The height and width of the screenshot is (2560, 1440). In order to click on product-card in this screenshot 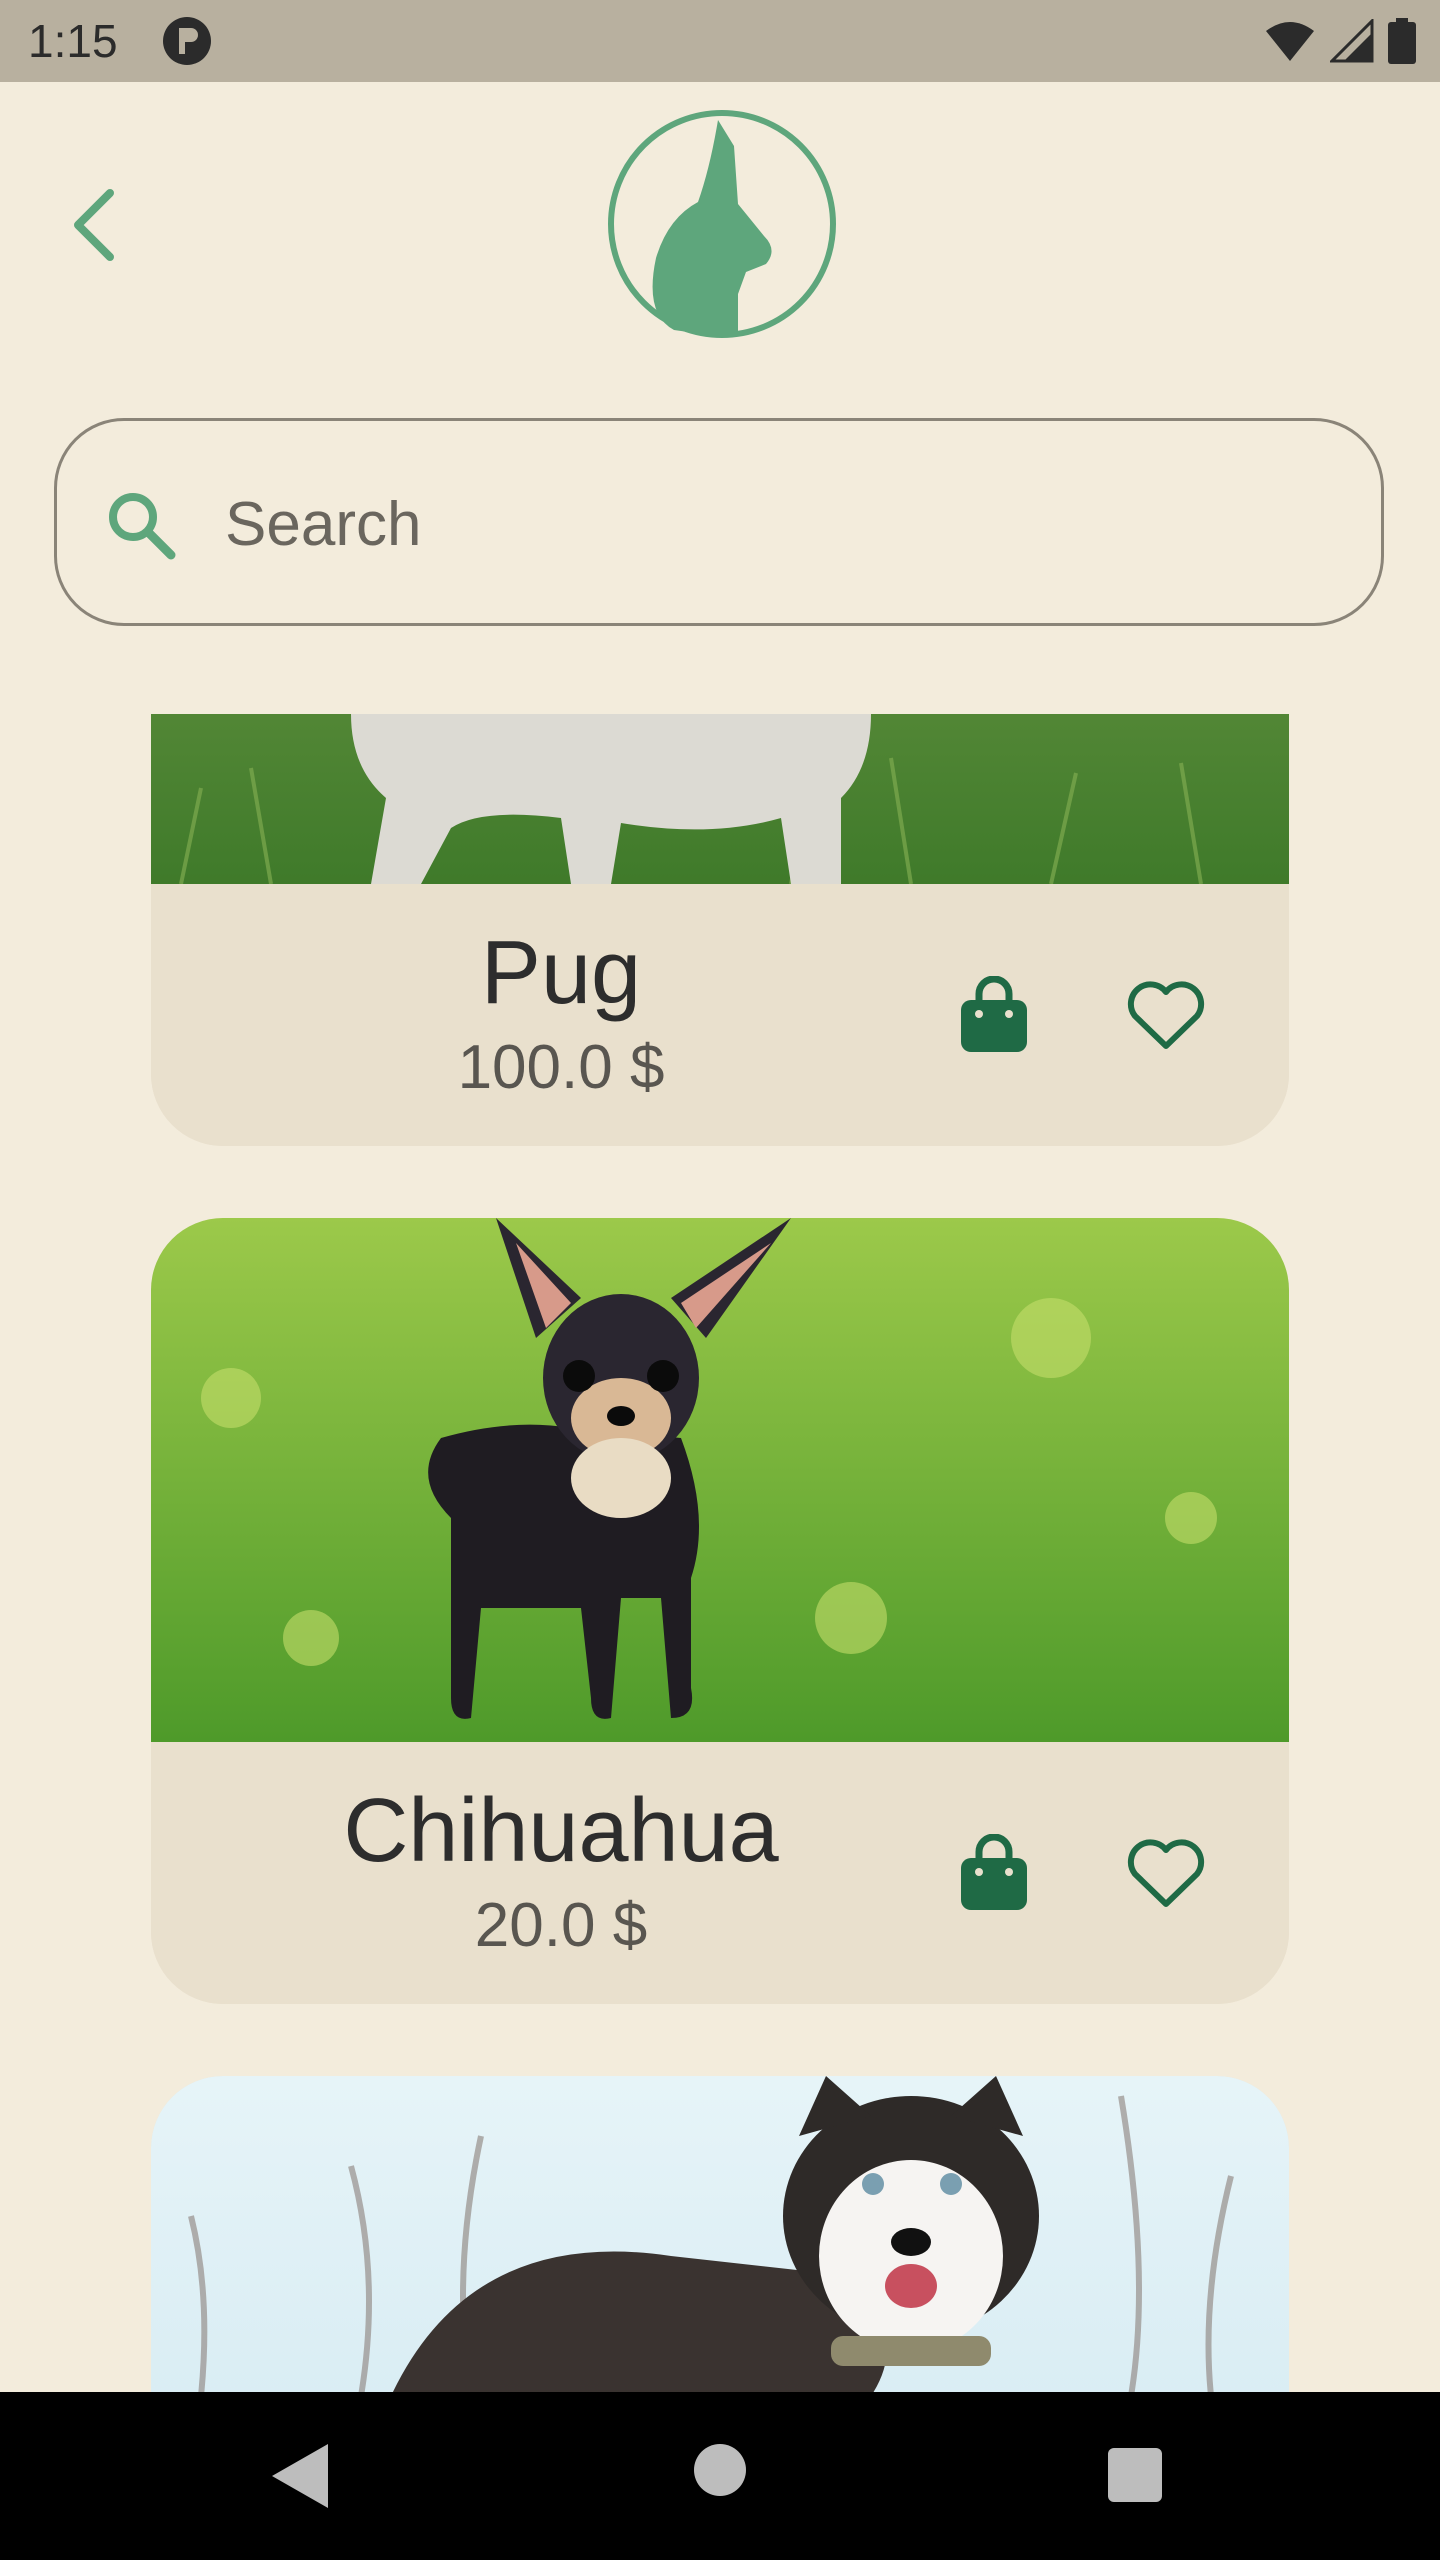, I will do `click(720, 2234)`.